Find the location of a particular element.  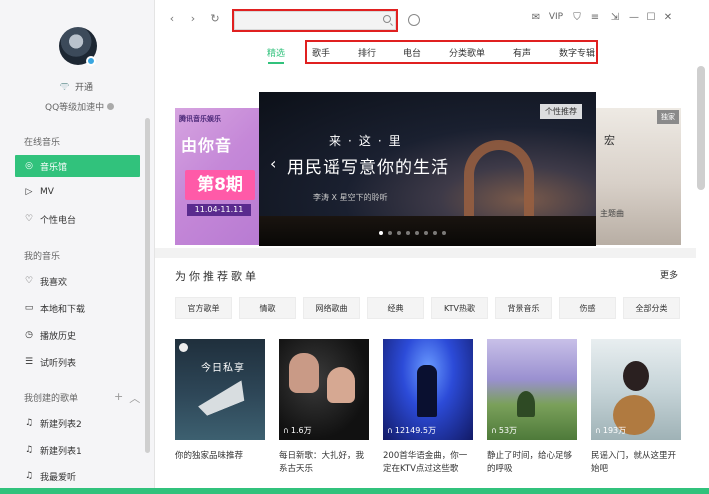

player-bar-edge is located at coordinates (354, 491).